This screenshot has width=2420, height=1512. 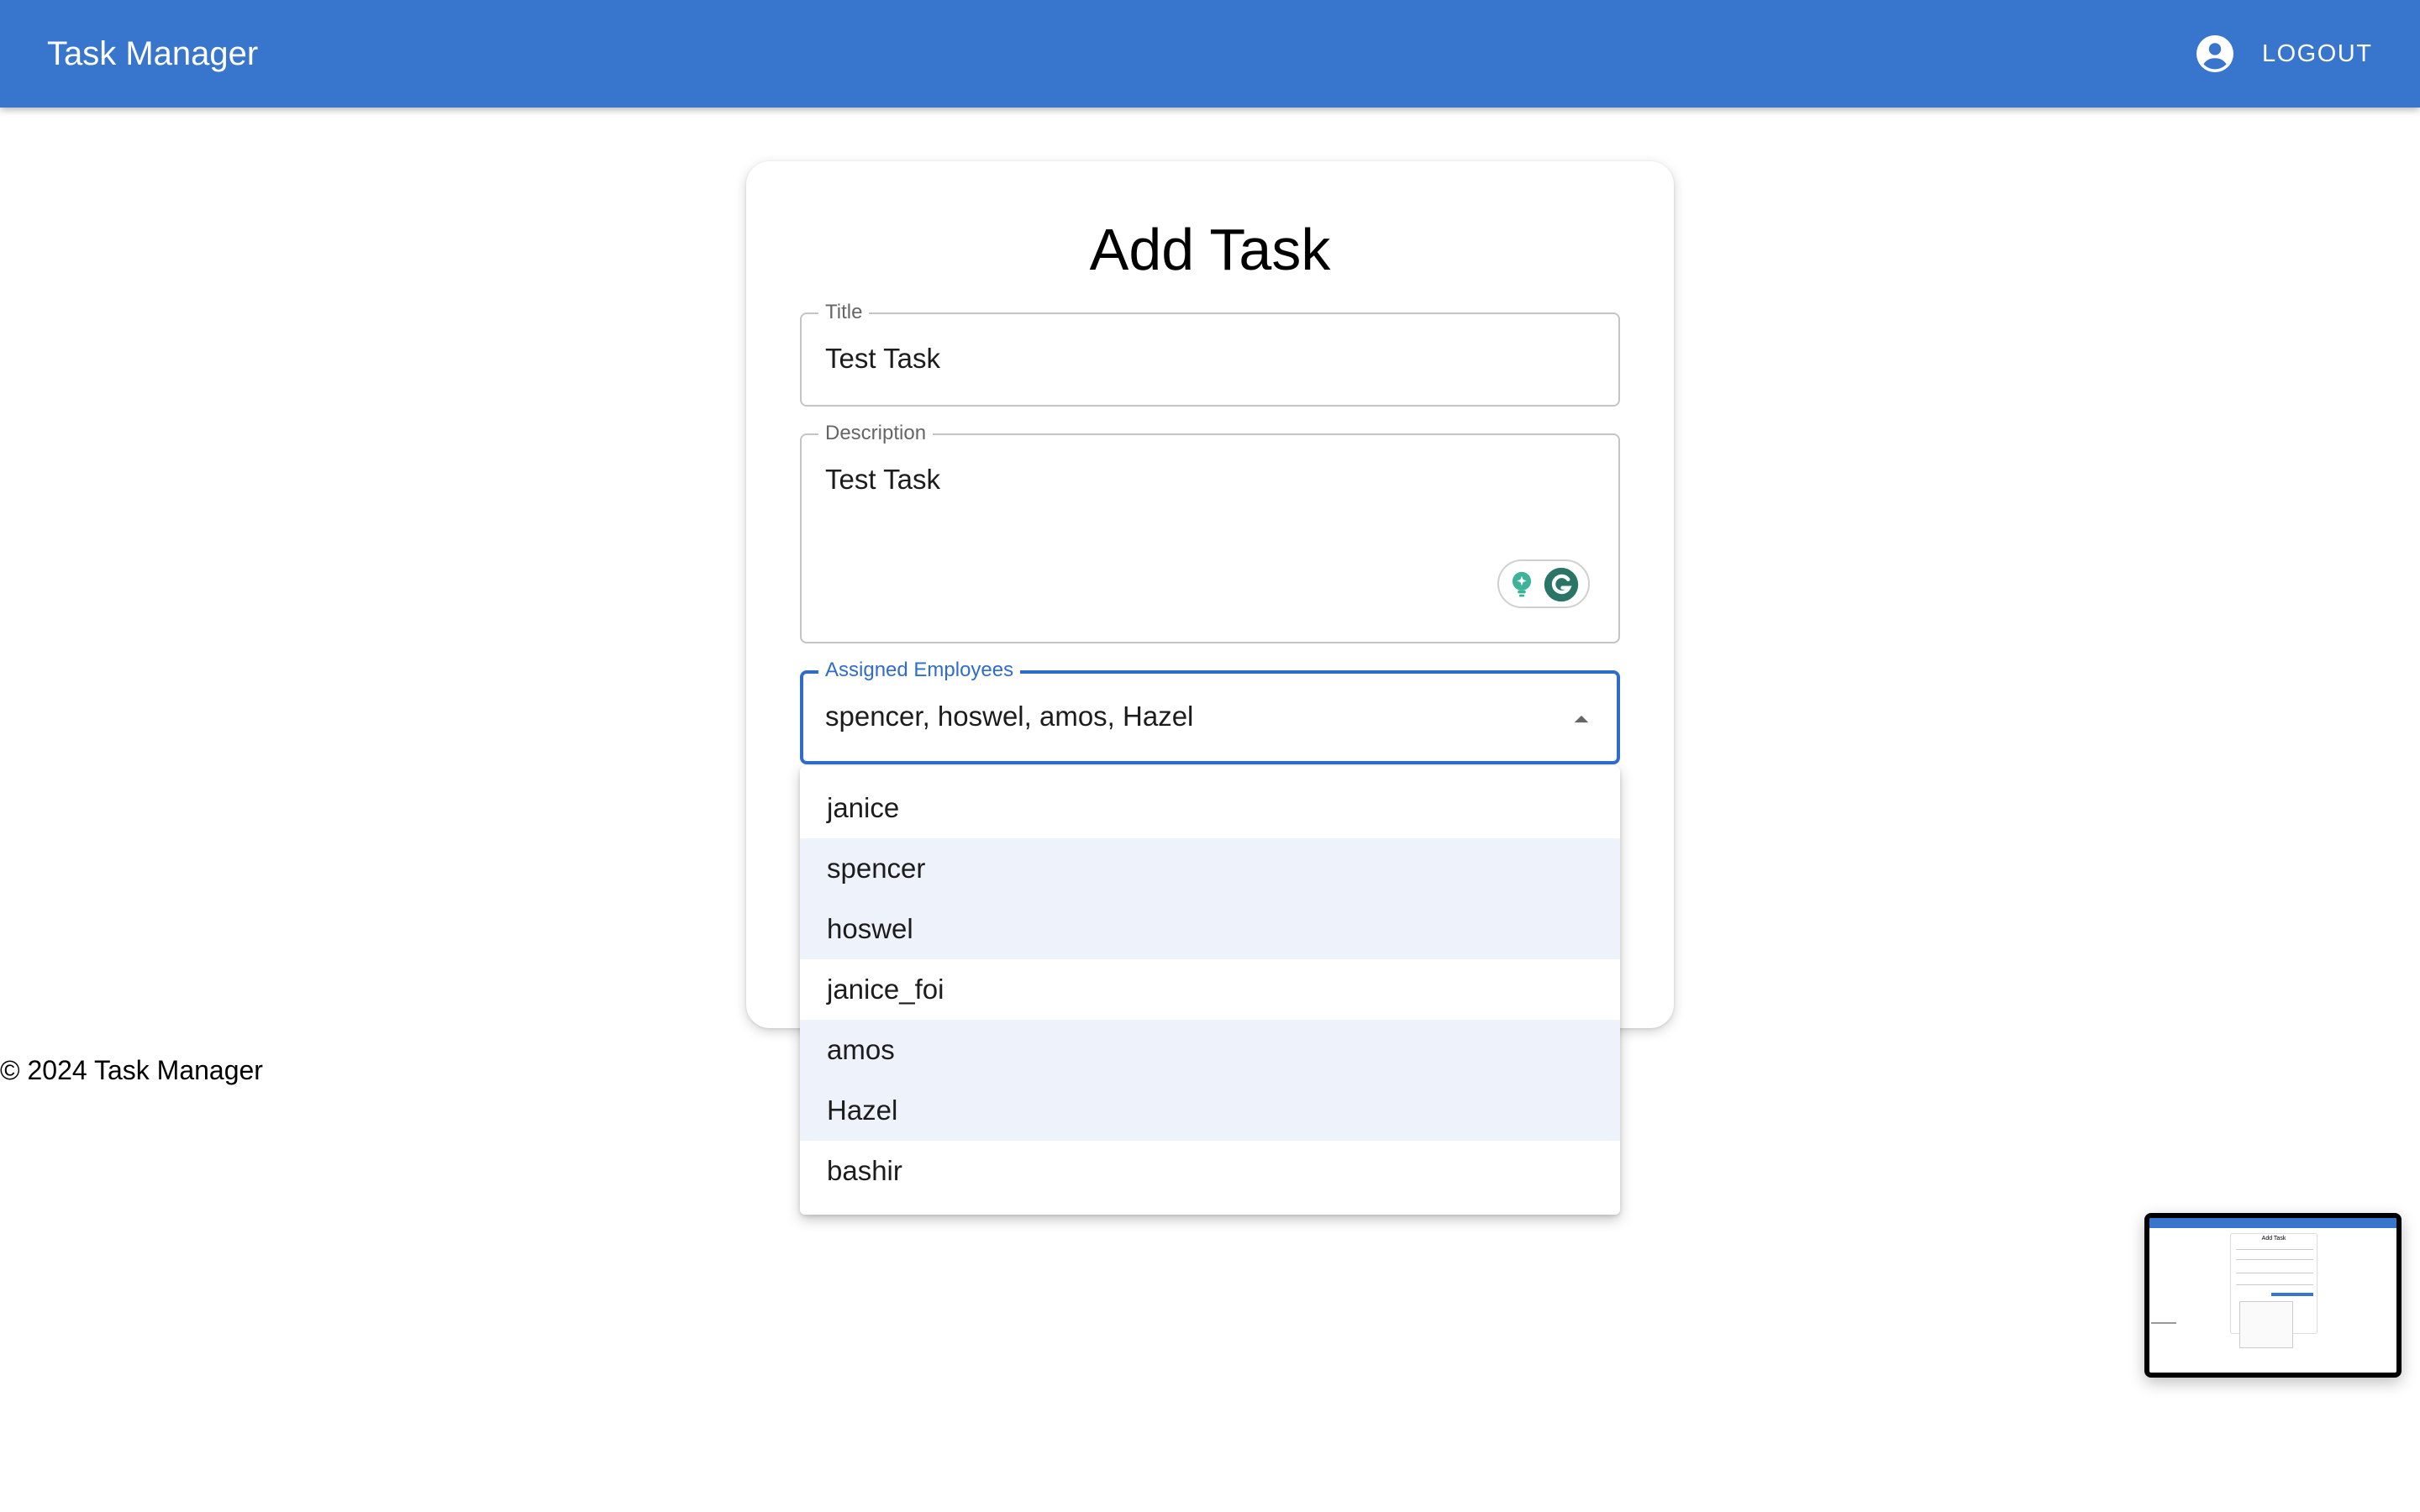 I want to click on app-bar: Task Manager LOGOUT, so click(x=1210, y=54).